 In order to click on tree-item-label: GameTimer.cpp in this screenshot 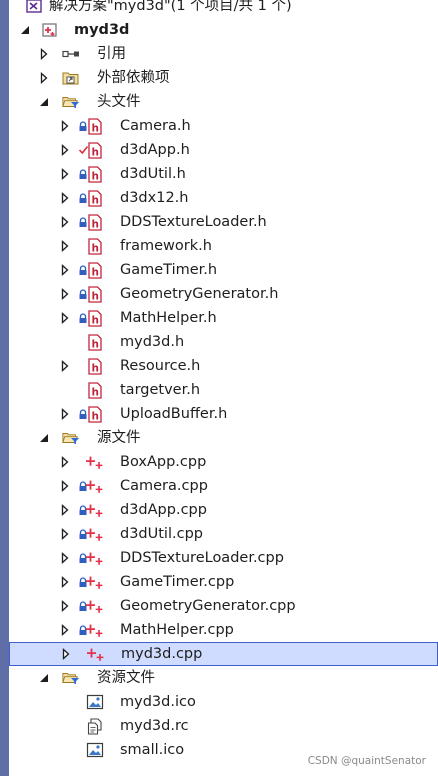, I will do `click(177, 582)`.